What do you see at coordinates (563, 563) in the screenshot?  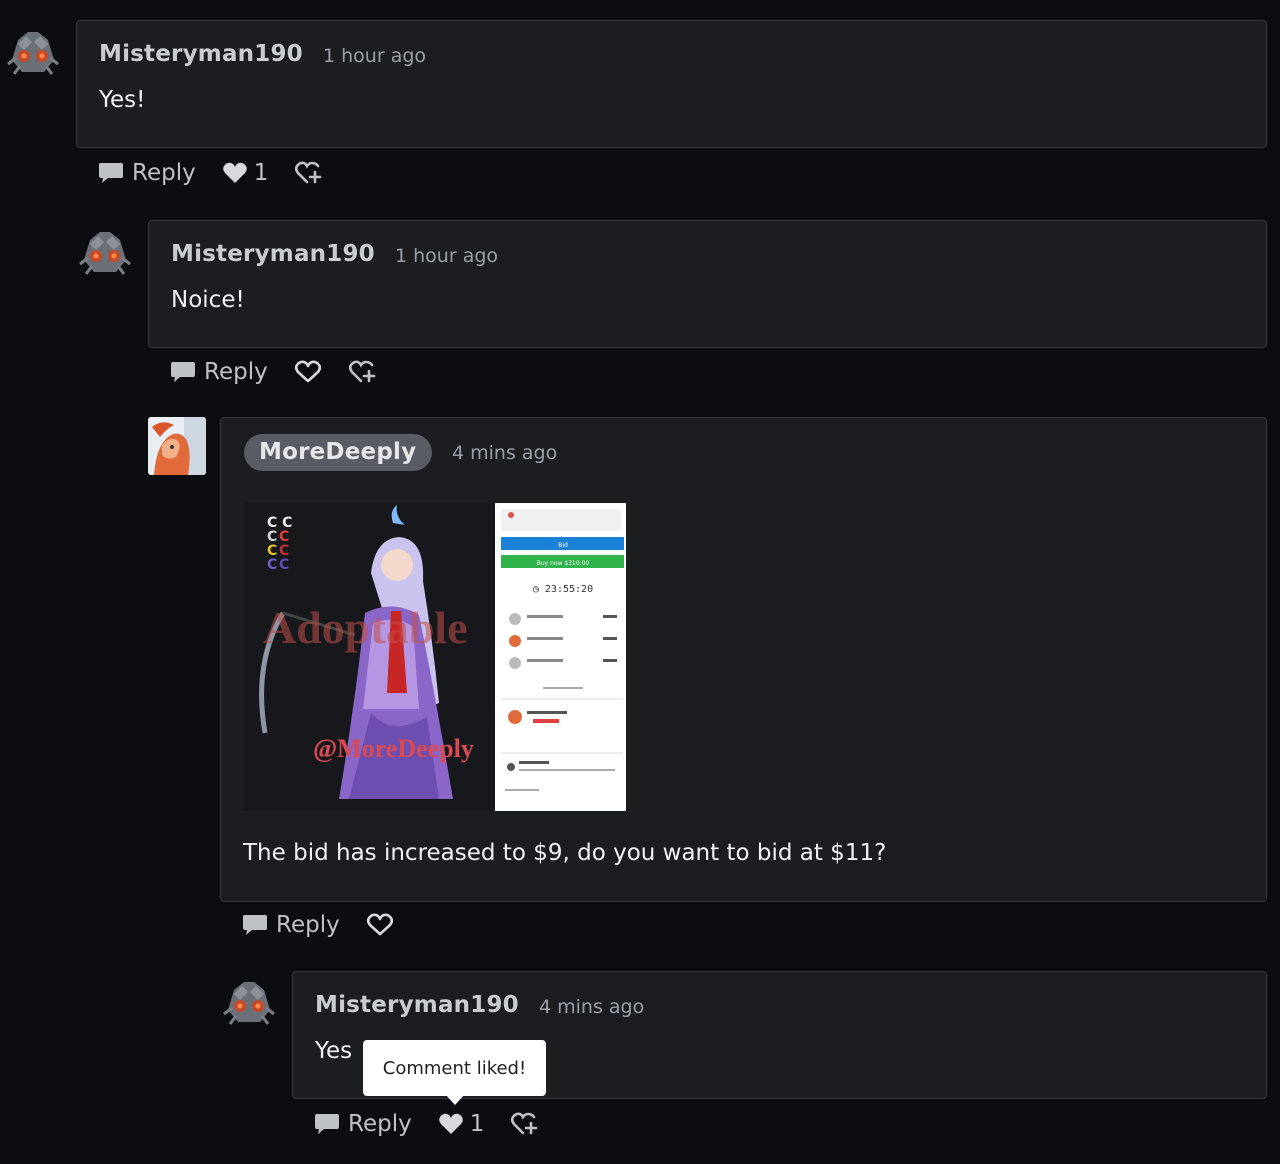 I see `buy-button-text: Buy now $310.00` at bounding box center [563, 563].